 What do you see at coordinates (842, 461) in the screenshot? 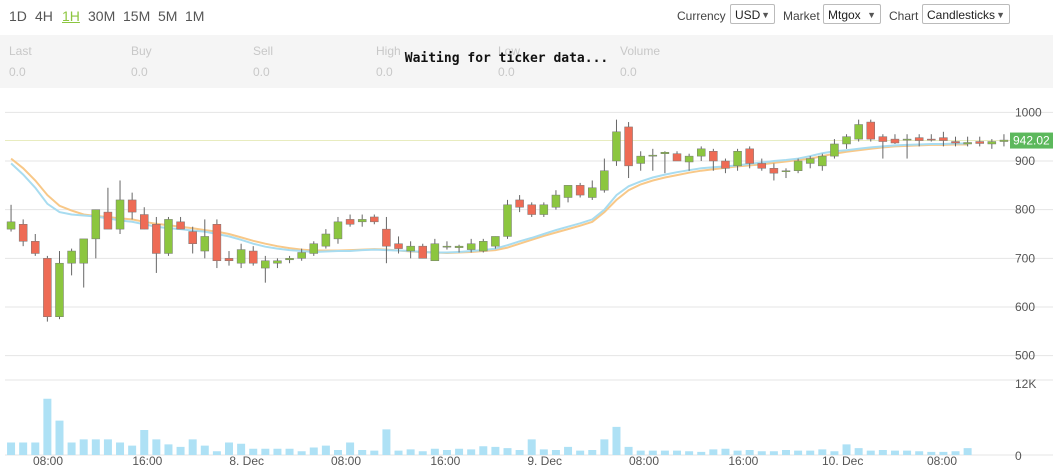
I see `x-tick-label: 10. Dec` at bounding box center [842, 461].